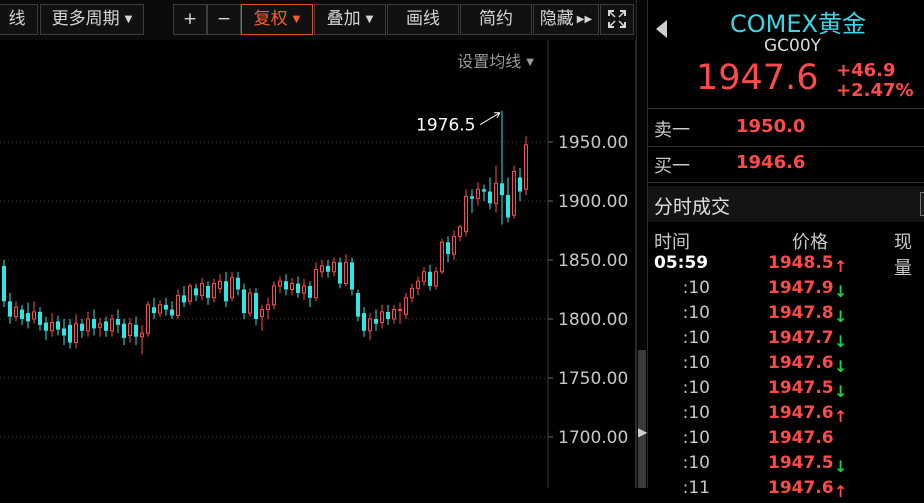 This screenshot has width=924, height=503. I want to click on col-header-time: 时间, so click(672, 242).